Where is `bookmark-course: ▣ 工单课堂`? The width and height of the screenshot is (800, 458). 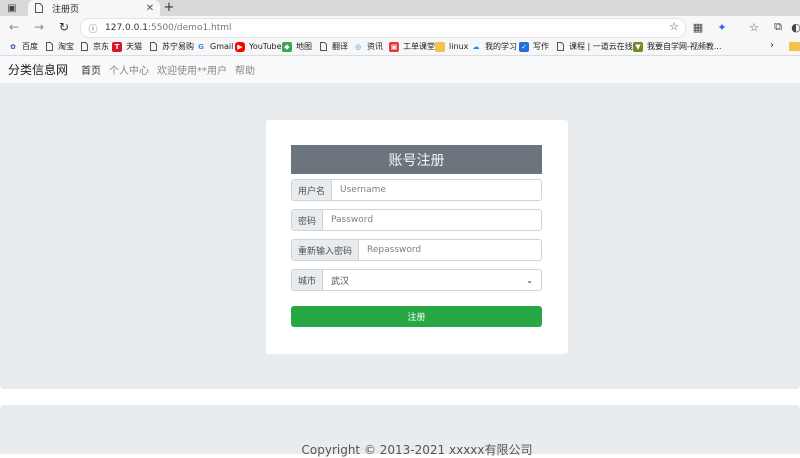 bookmark-course: ▣ 工单课堂 is located at coordinates (412, 46).